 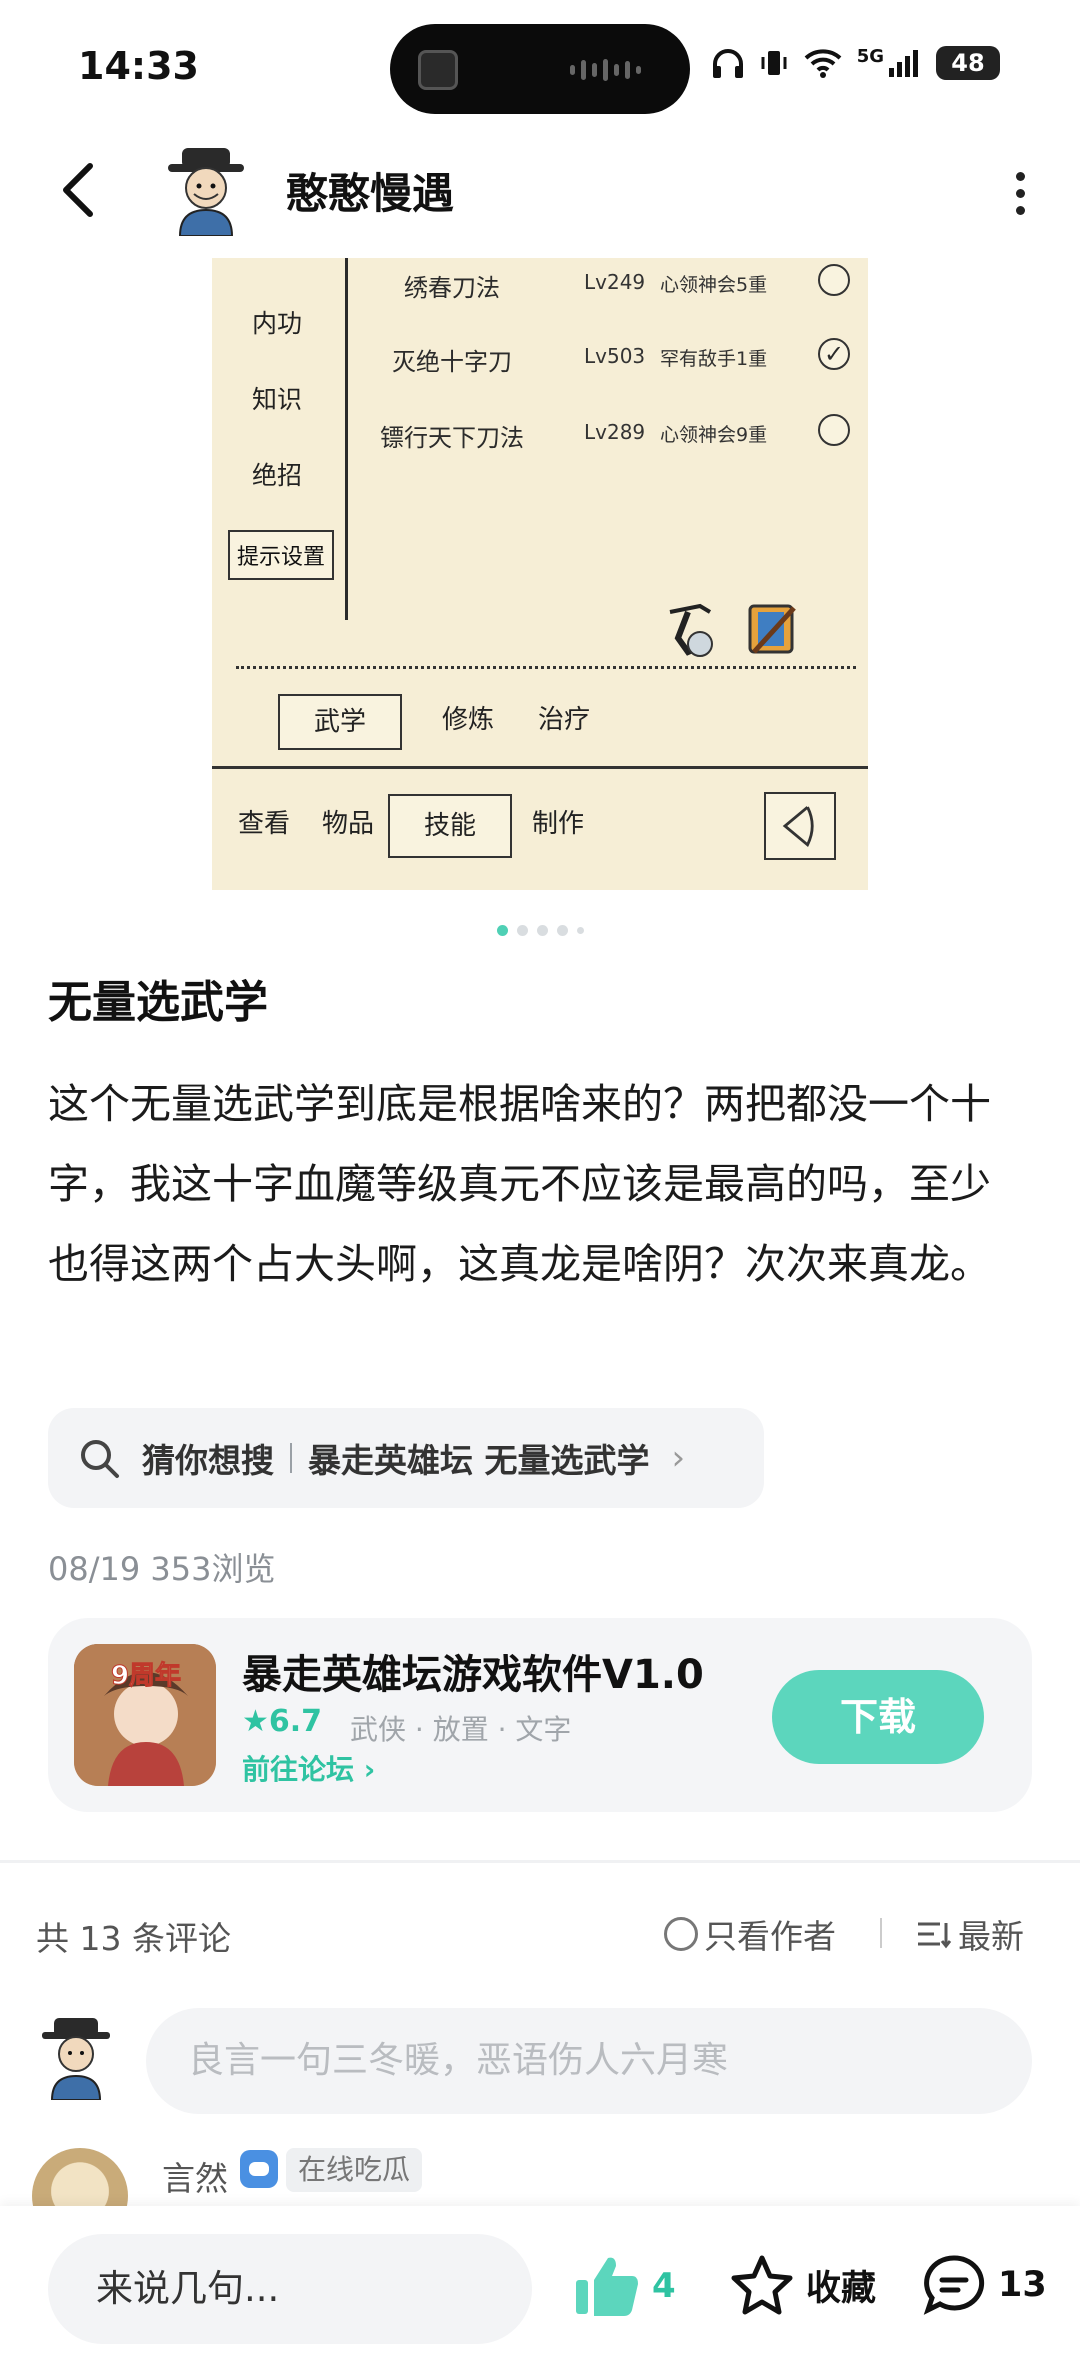 I want to click on skill-row: 灭绝十字刀 Lv503 罕有敌手1重 ✓, so click(x=602, y=357).